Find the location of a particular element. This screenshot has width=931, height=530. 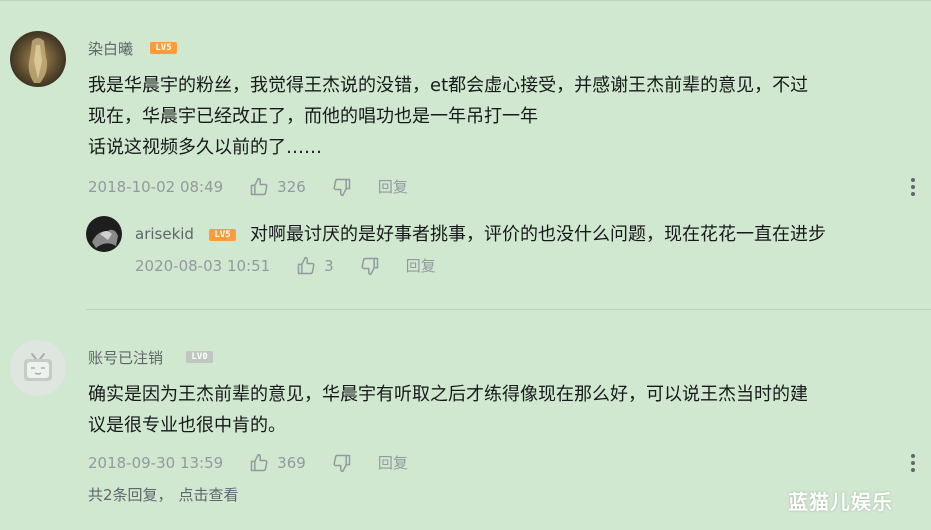

replies-count: 共2条回复， is located at coordinates (130, 495).